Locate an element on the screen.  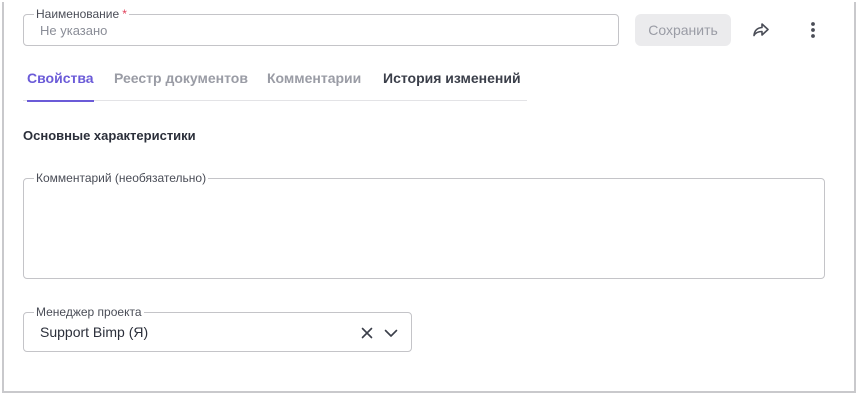
tab-document-registry: Реестр документов is located at coordinates (181, 85).